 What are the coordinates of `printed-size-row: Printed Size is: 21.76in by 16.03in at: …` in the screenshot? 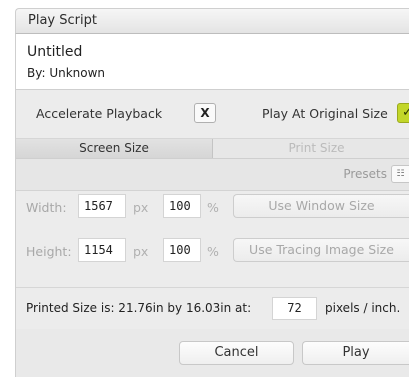 It's located at (212, 308).